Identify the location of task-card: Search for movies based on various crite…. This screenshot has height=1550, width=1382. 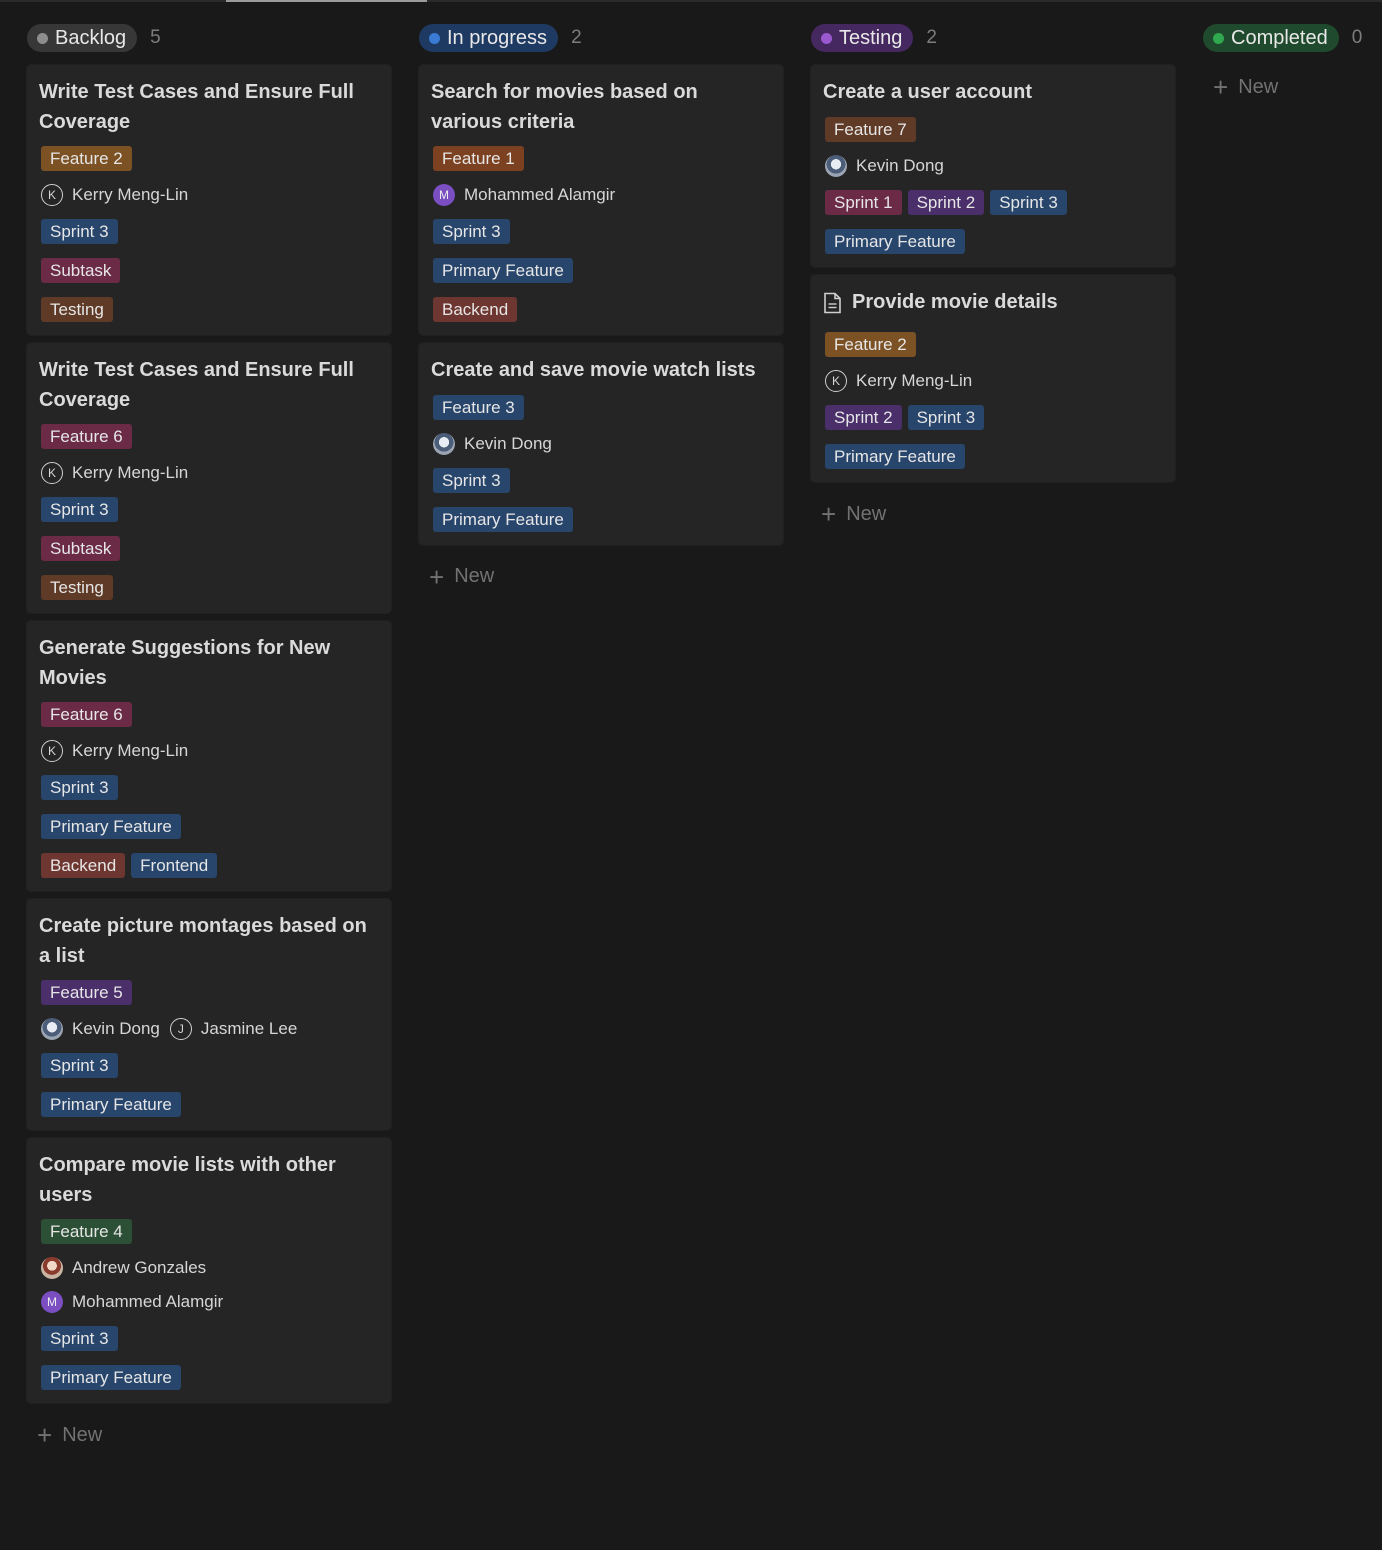
(601, 200).